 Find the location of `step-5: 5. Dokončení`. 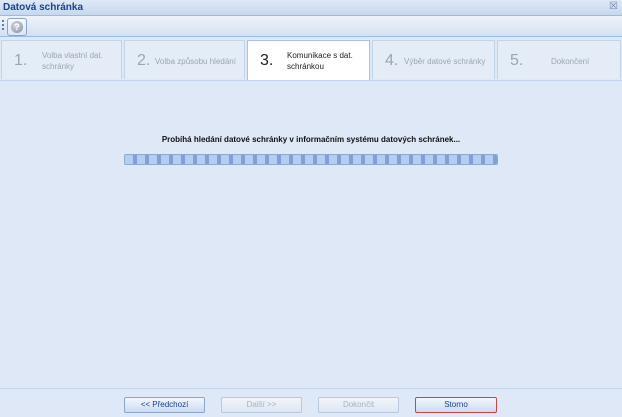

step-5: 5. Dokončení is located at coordinates (559, 59).